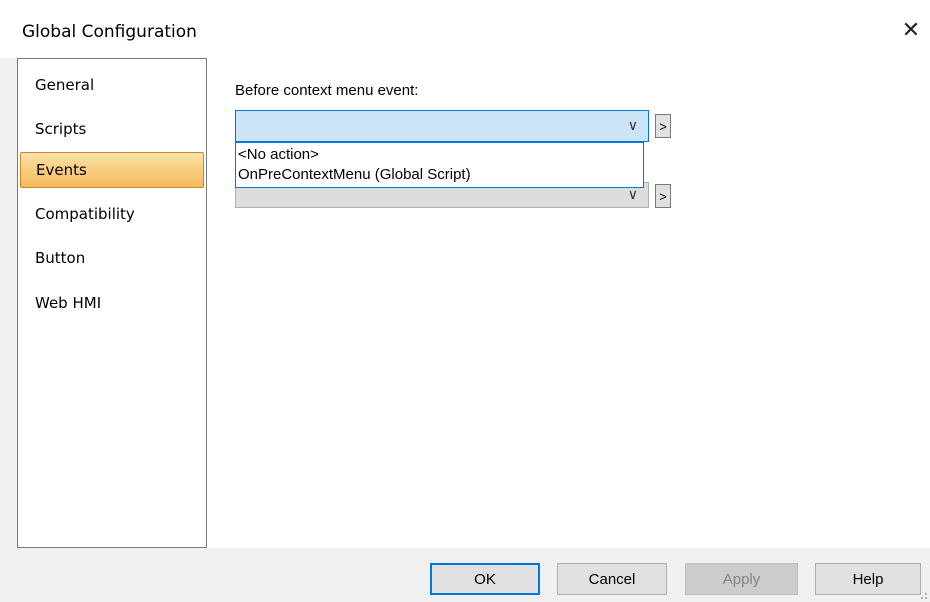 Image resolution: width=930 pixels, height=602 pixels. I want to click on ok-button: OK, so click(485, 579).